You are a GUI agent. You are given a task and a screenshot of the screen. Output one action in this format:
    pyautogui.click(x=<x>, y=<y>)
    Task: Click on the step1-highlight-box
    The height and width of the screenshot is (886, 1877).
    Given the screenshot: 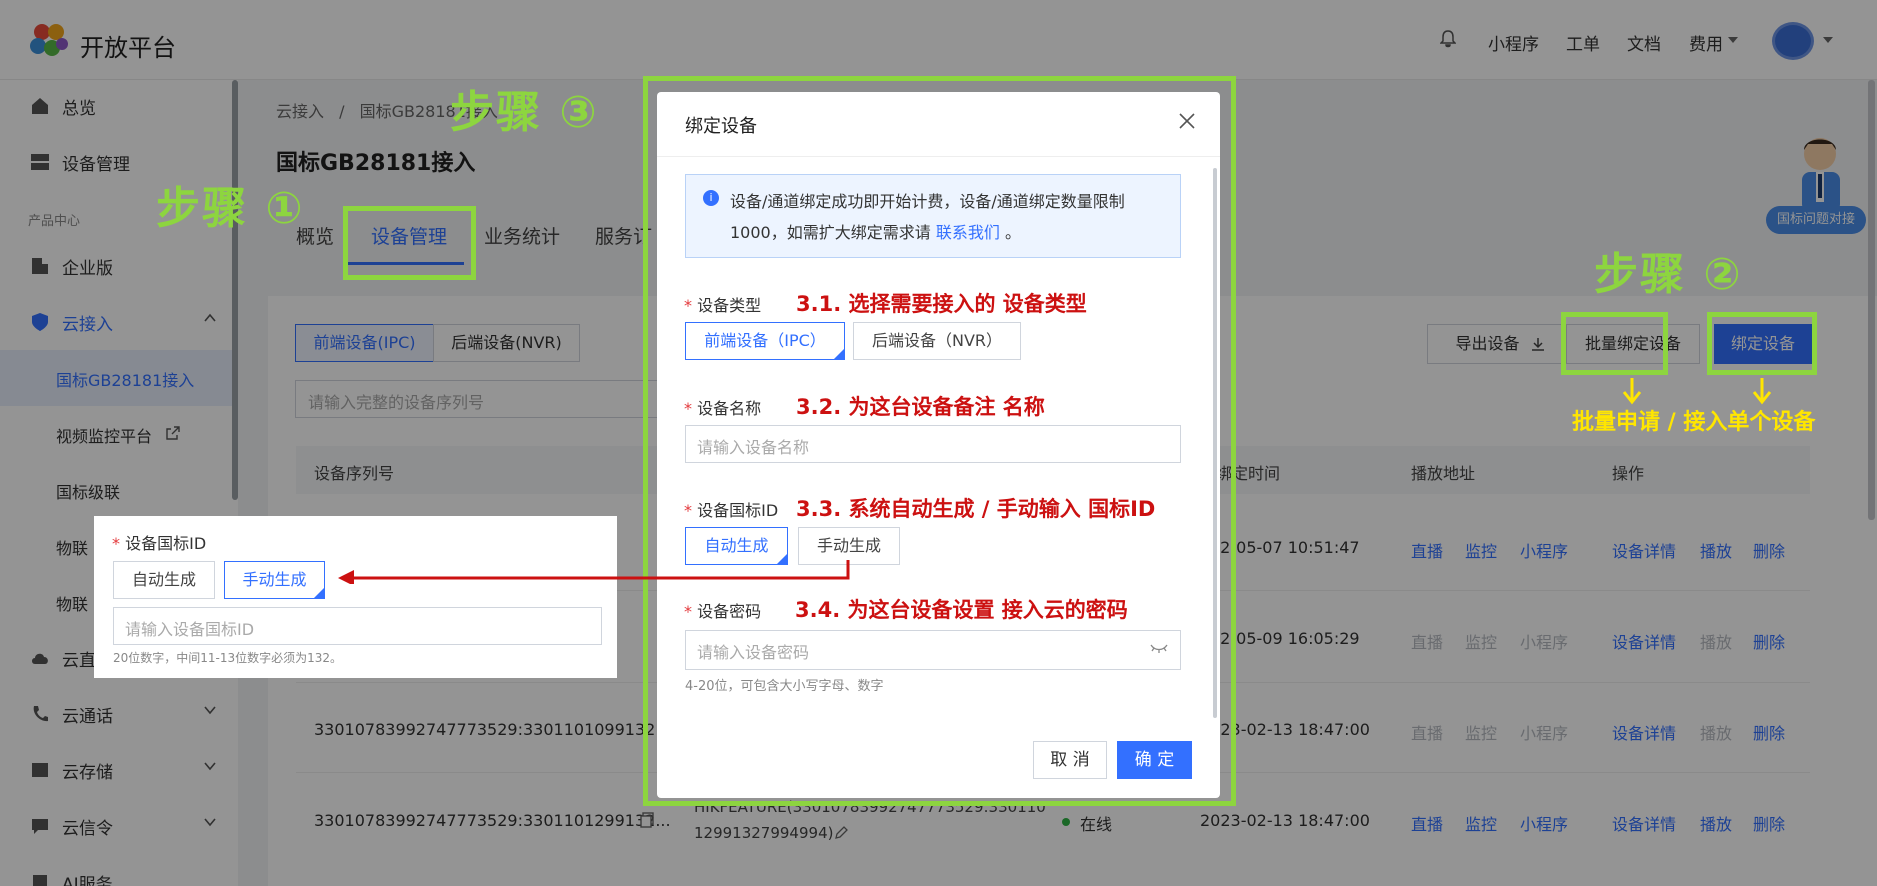 What is the action you would take?
    pyautogui.click(x=409, y=243)
    